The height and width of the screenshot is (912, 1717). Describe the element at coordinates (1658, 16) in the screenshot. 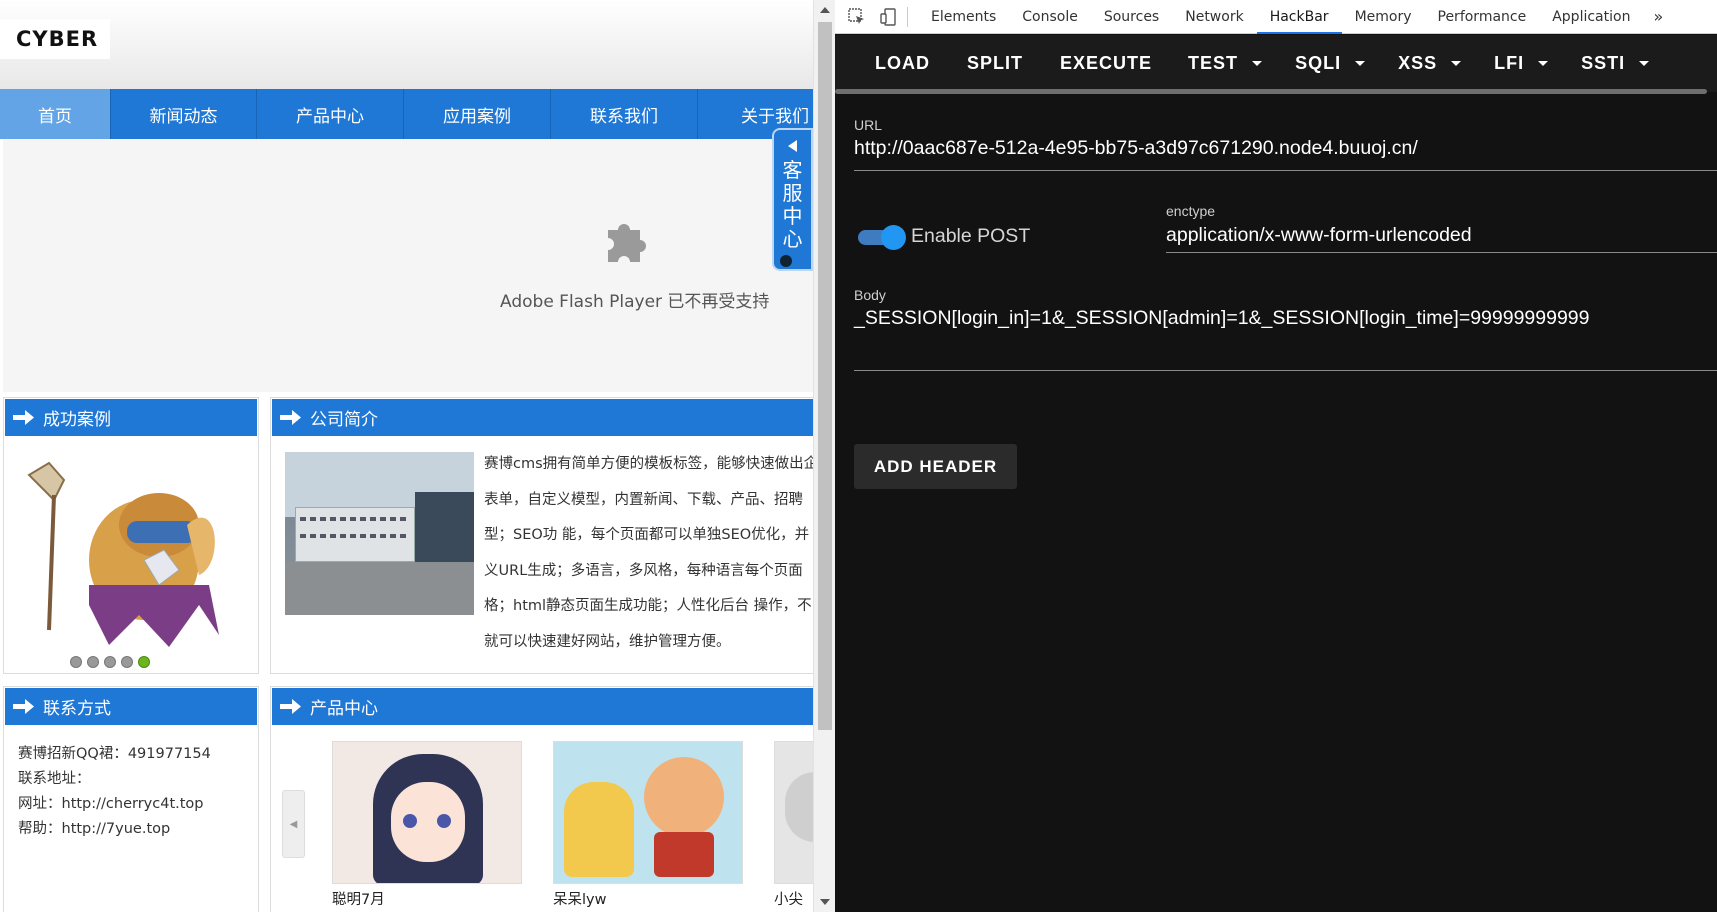

I see `more-tabs-icon: »` at that location.